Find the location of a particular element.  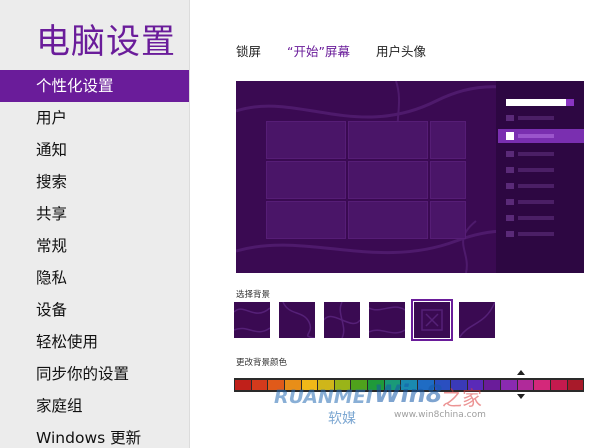

tab-account-picture: 用户头像 is located at coordinates (401, 52).